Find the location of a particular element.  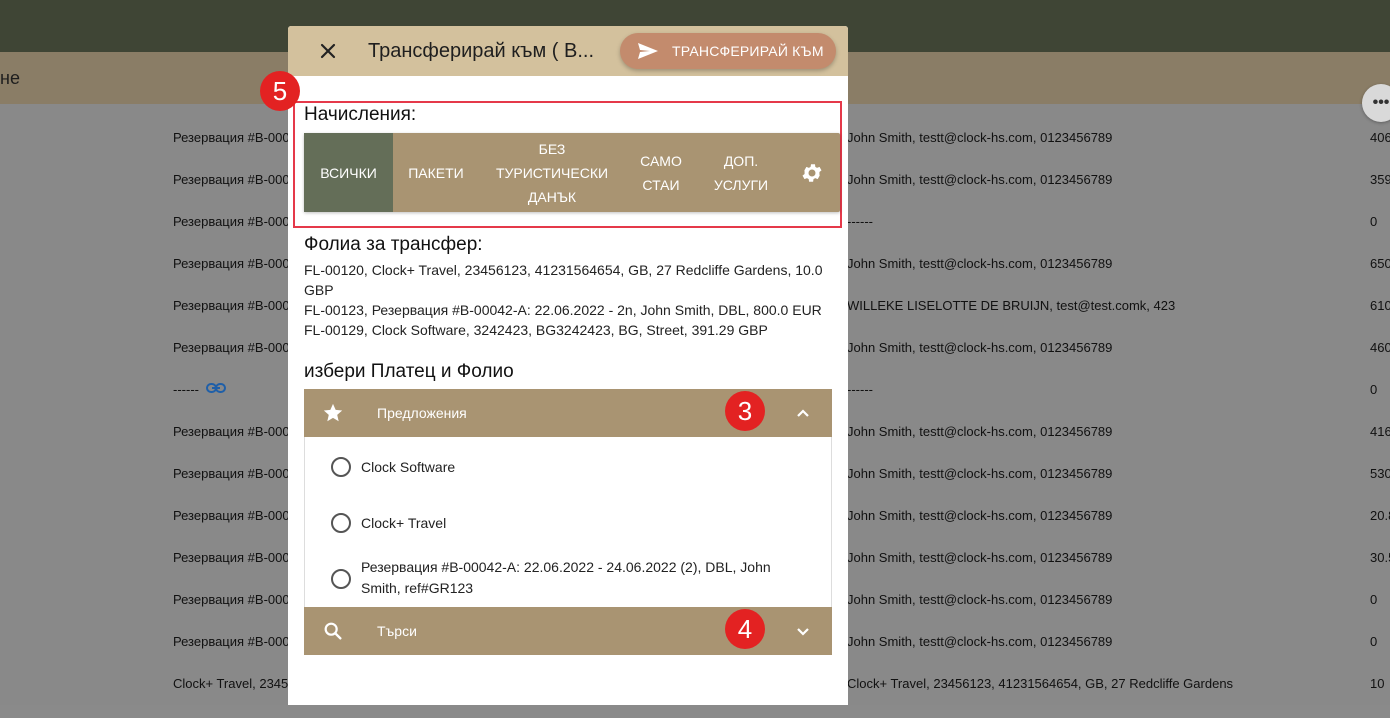

filter-label: САМО СТАИ is located at coordinates (661, 172).